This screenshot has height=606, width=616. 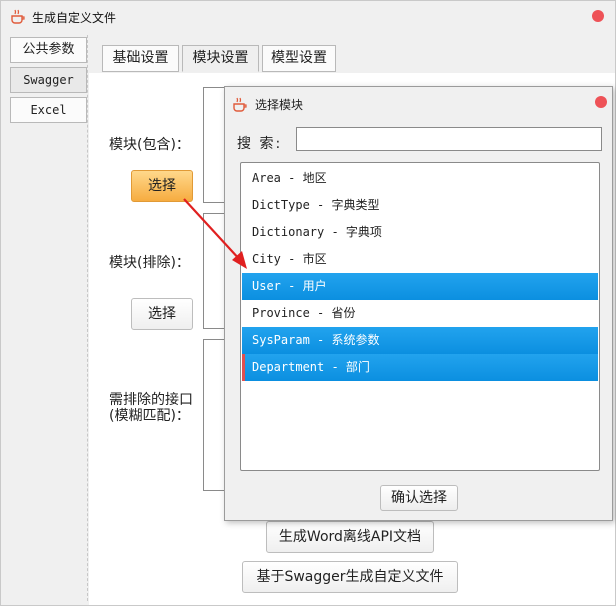 What do you see at coordinates (74, 18) in the screenshot?
I see `window-title: 生成自定义文件` at bounding box center [74, 18].